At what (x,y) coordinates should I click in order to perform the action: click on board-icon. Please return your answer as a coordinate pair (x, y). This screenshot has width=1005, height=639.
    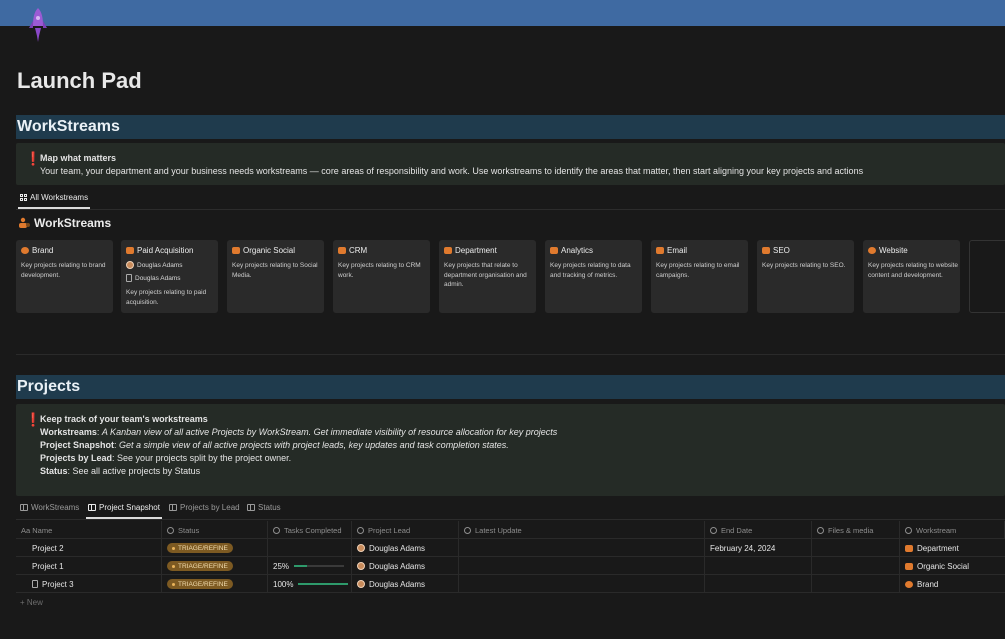
    Looking at the image, I should click on (24, 507).